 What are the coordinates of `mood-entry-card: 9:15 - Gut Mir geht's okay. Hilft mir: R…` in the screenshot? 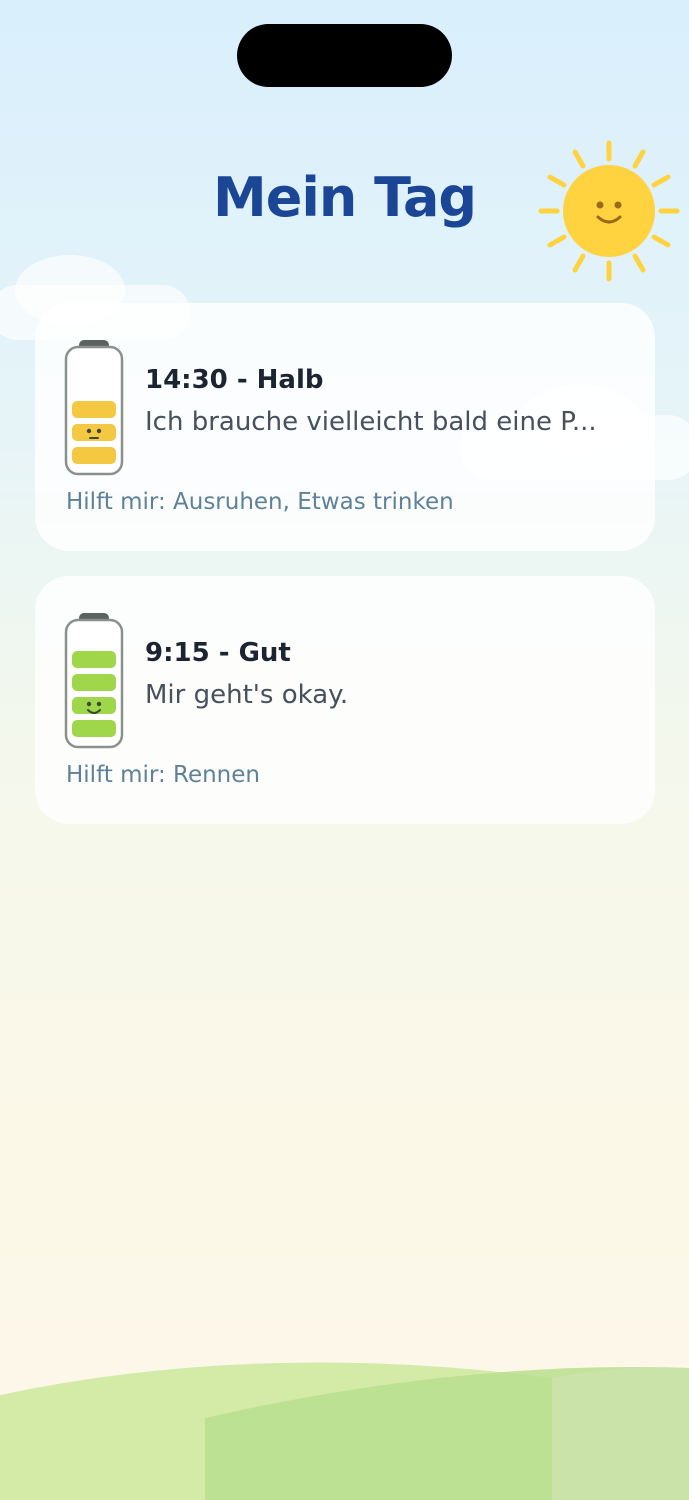 It's located at (345, 700).